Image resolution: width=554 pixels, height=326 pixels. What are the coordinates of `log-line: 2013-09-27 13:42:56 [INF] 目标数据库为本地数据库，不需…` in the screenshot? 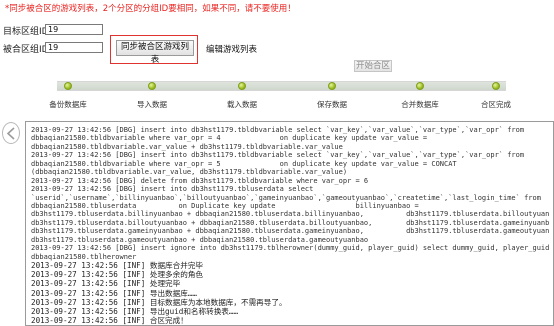 It's located at (159, 302).